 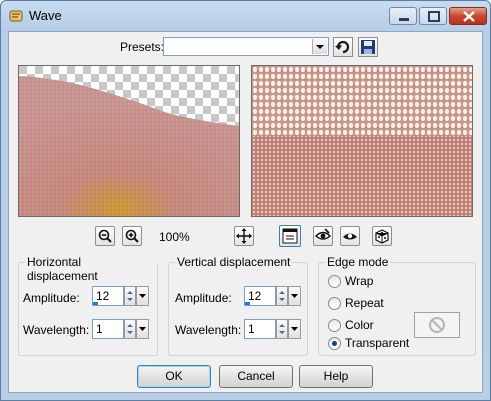 I want to click on horizontal-amplitude-spinner, so click(x=130, y=296).